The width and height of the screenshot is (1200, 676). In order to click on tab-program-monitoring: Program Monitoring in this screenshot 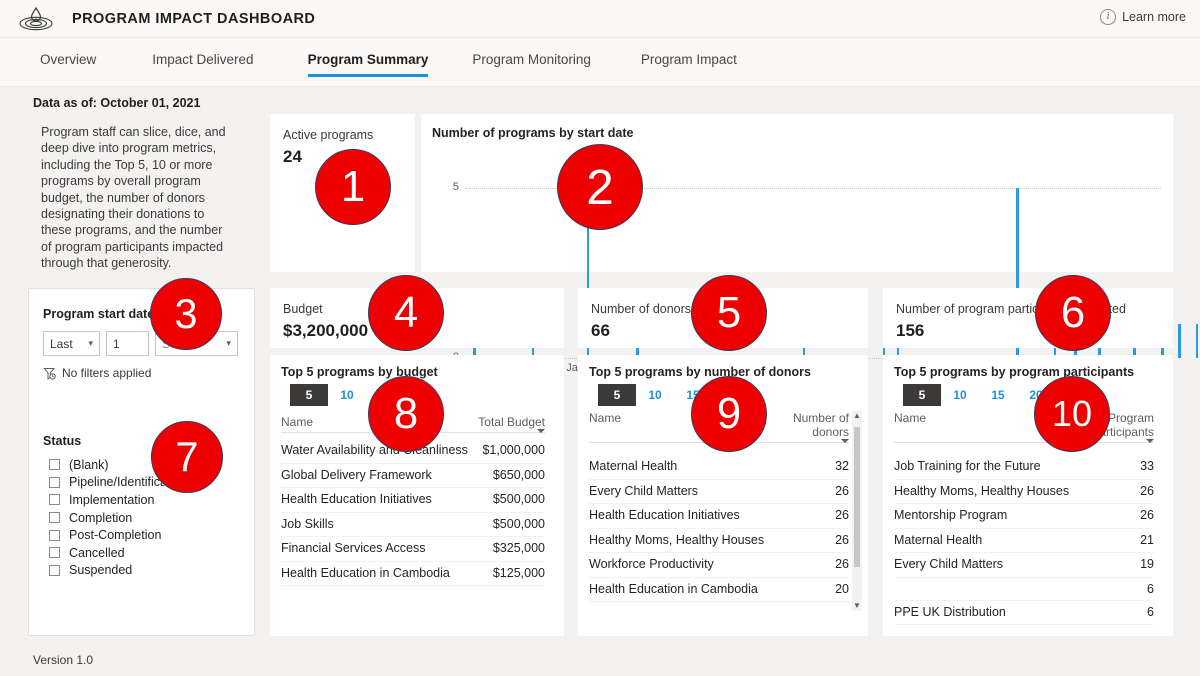, I will do `click(531, 57)`.